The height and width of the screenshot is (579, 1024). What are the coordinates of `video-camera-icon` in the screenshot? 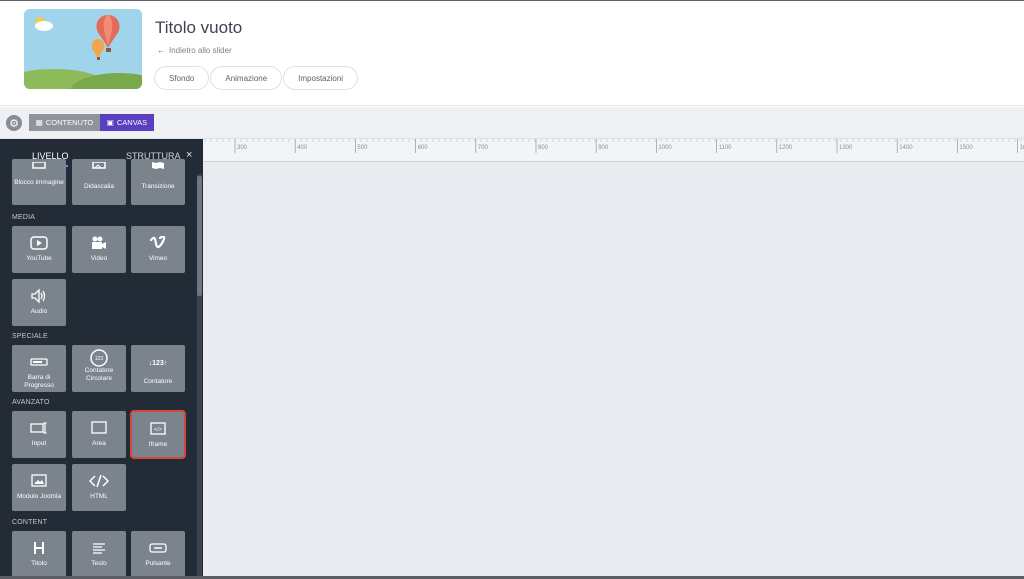 It's located at (99, 243).